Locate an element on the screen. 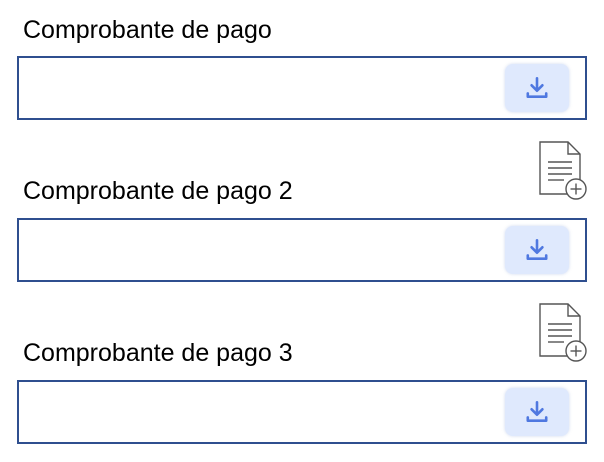 The image size is (604, 462). field-label-comprobante-3: Comprobante de pago 3 is located at coordinates (158, 353).